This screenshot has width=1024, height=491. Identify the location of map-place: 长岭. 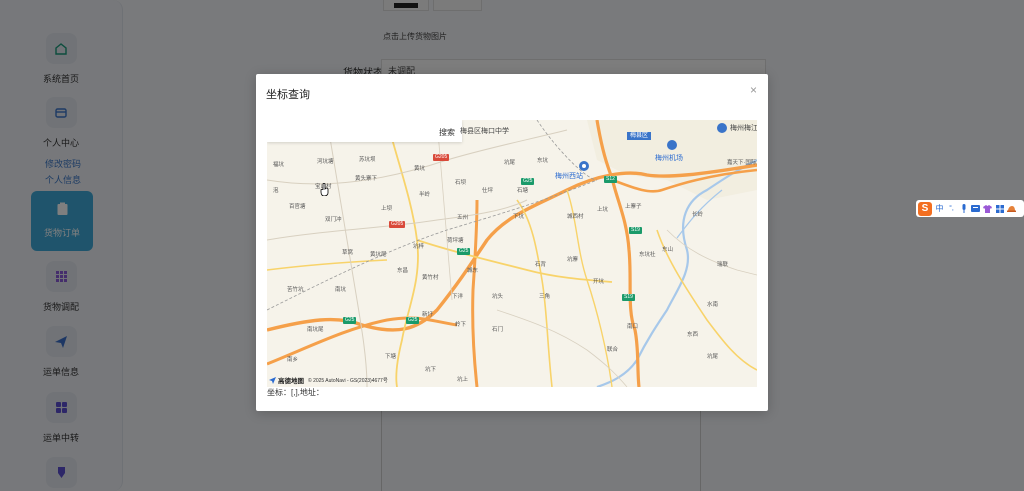
(698, 215).